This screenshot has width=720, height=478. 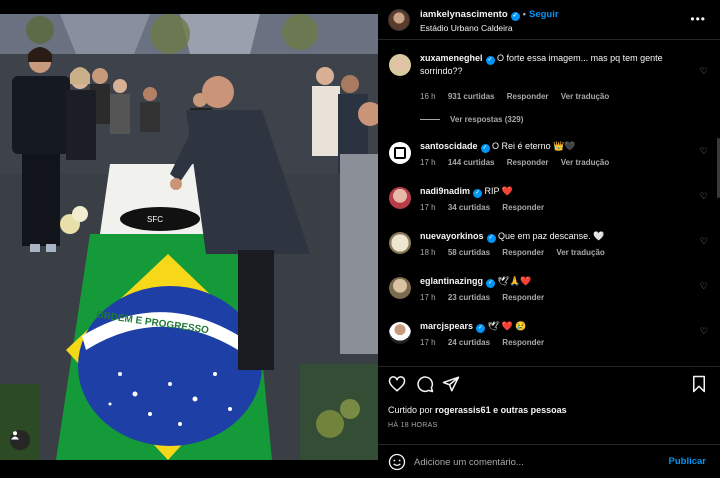 I want to click on comment-meta: 17 h 144 curtidas Responder Ver tradução, so click(x=519, y=162).